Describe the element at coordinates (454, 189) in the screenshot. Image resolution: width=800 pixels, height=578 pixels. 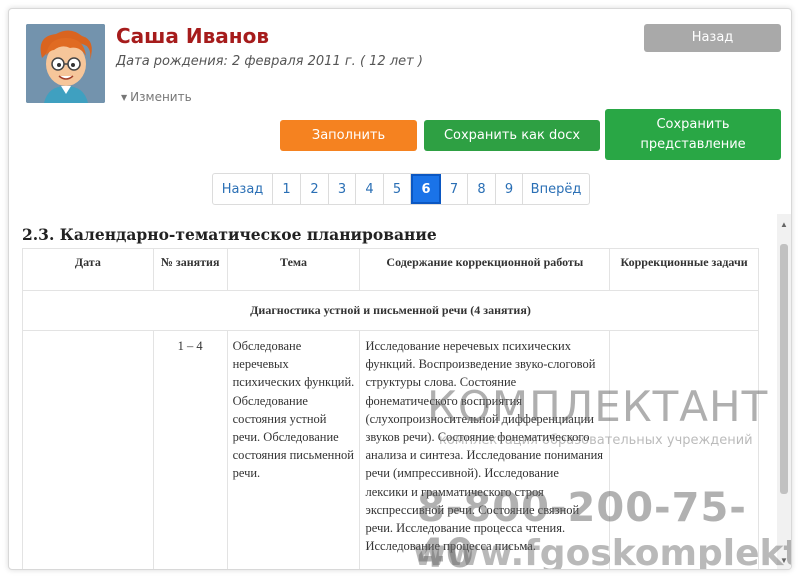
I see `pagination-page-7: 7` at that location.